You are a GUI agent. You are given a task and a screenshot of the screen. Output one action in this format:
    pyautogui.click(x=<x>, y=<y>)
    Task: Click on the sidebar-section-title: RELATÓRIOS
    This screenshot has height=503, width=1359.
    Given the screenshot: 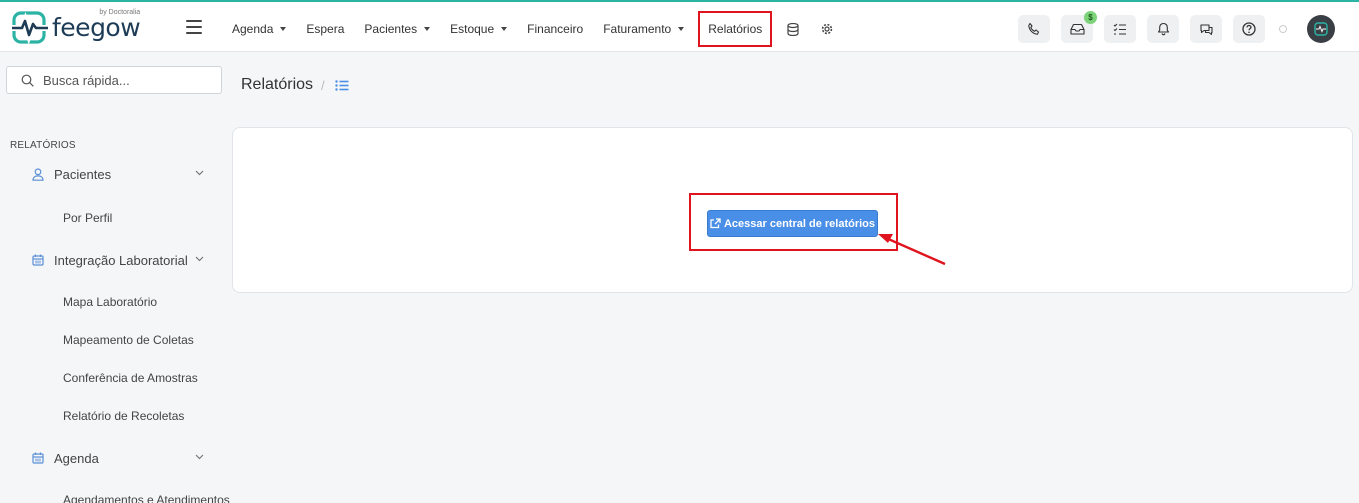 What is the action you would take?
    pyautogui.click(x=43, y=145)
    